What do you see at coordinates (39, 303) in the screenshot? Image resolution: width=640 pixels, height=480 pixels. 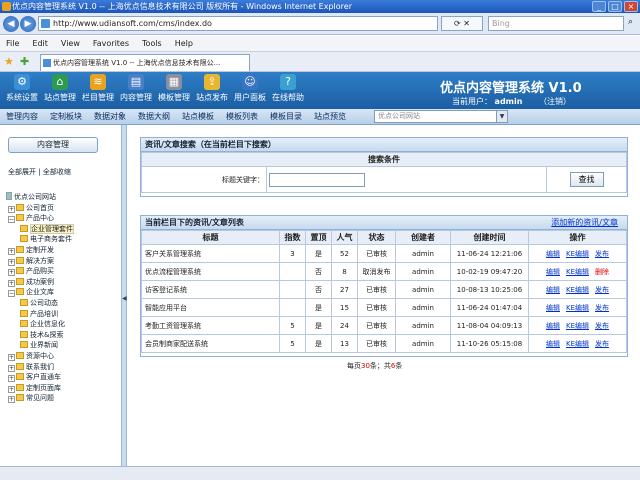 I see `tree-node: 公司动态` at bounding box center [39, 303].